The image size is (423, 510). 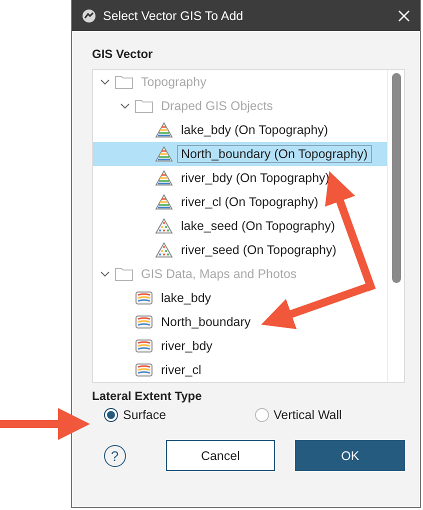 I want to click on close-icon, so click(x=404, y=16).